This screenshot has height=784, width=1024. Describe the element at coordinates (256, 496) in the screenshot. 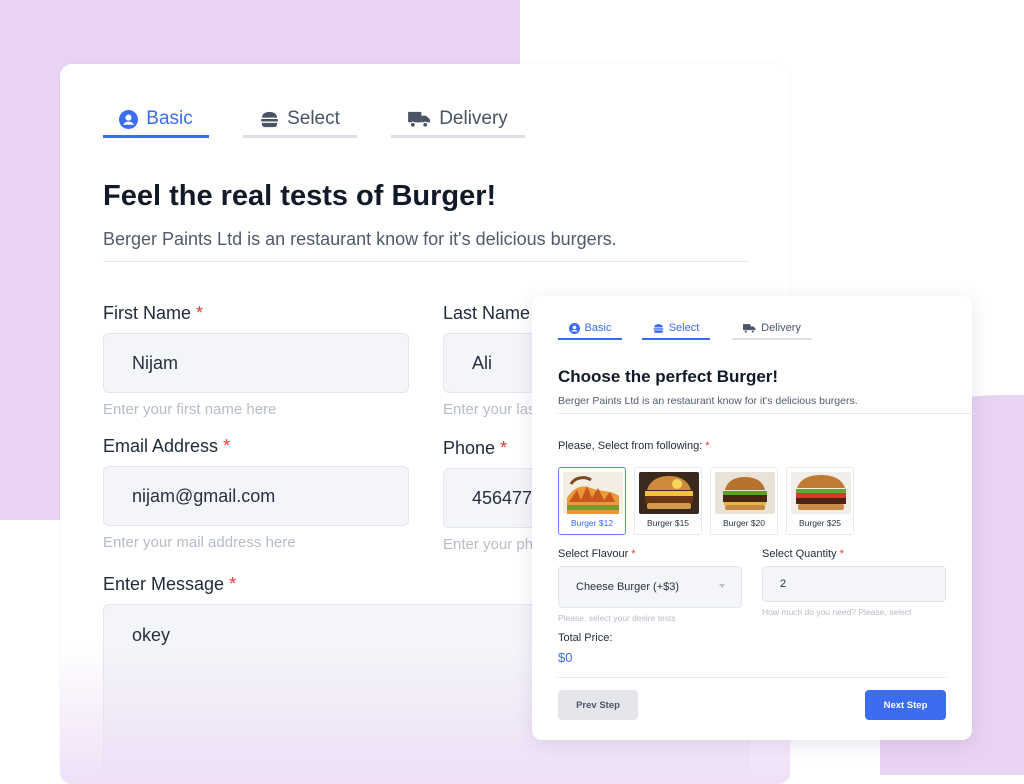

I see `email-field: nijam@gmail.com` at that location.